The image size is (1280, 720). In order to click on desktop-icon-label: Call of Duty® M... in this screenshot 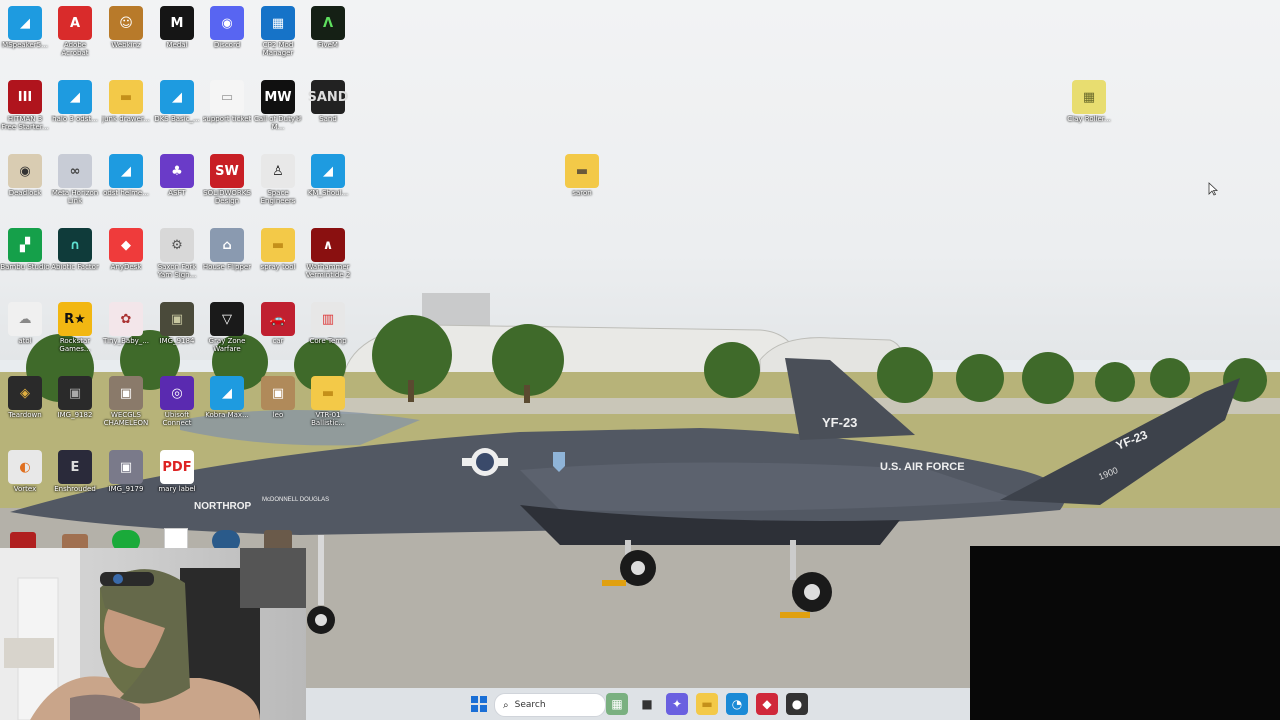, I will do `click(278, 123)`.